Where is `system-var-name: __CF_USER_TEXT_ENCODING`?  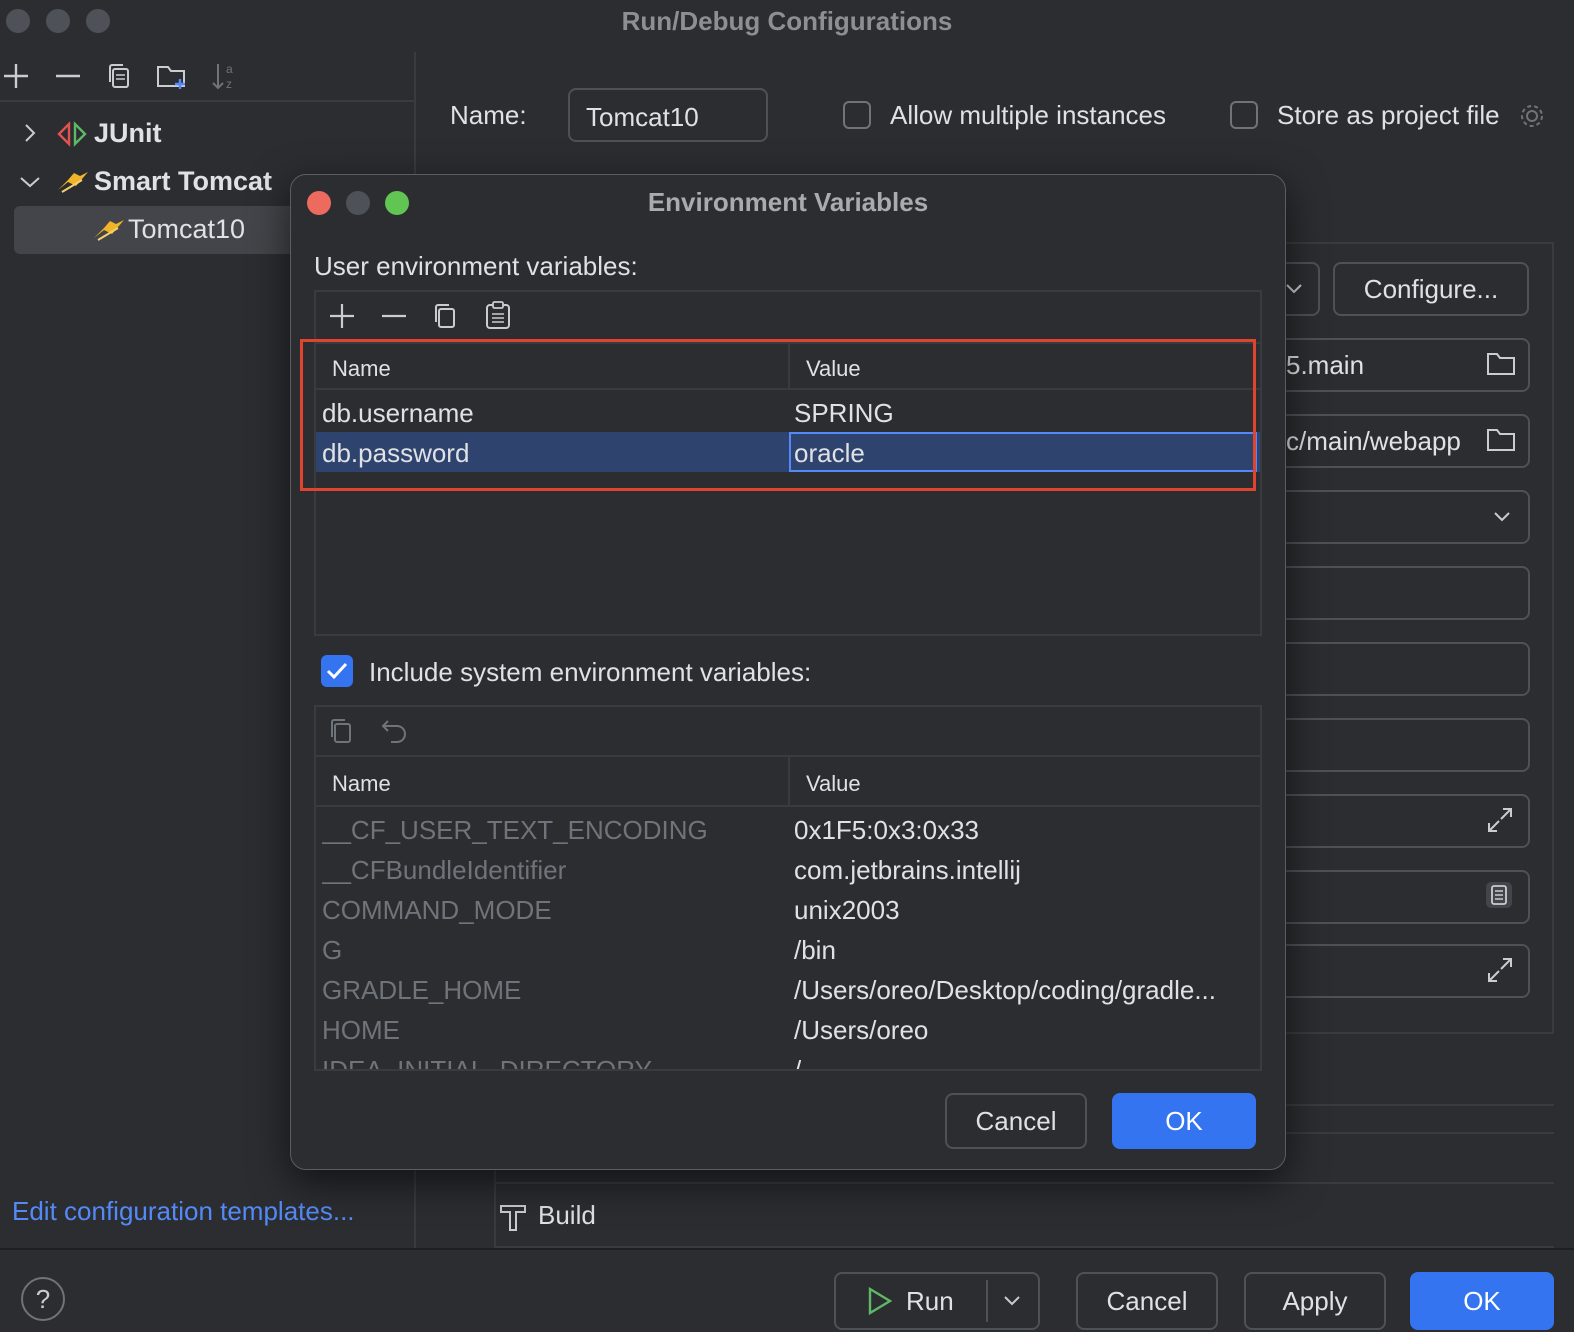 system-var-name: __CF_USER_TEXT_ENCODING is located at coordinates (515, 830).